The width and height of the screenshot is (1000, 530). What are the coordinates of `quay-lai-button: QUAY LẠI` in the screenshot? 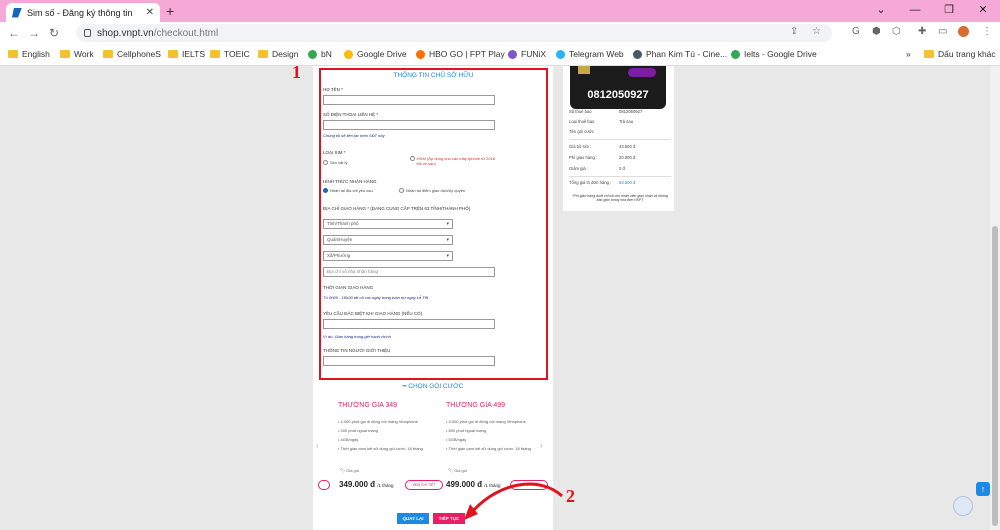 It's located at (413, 518).